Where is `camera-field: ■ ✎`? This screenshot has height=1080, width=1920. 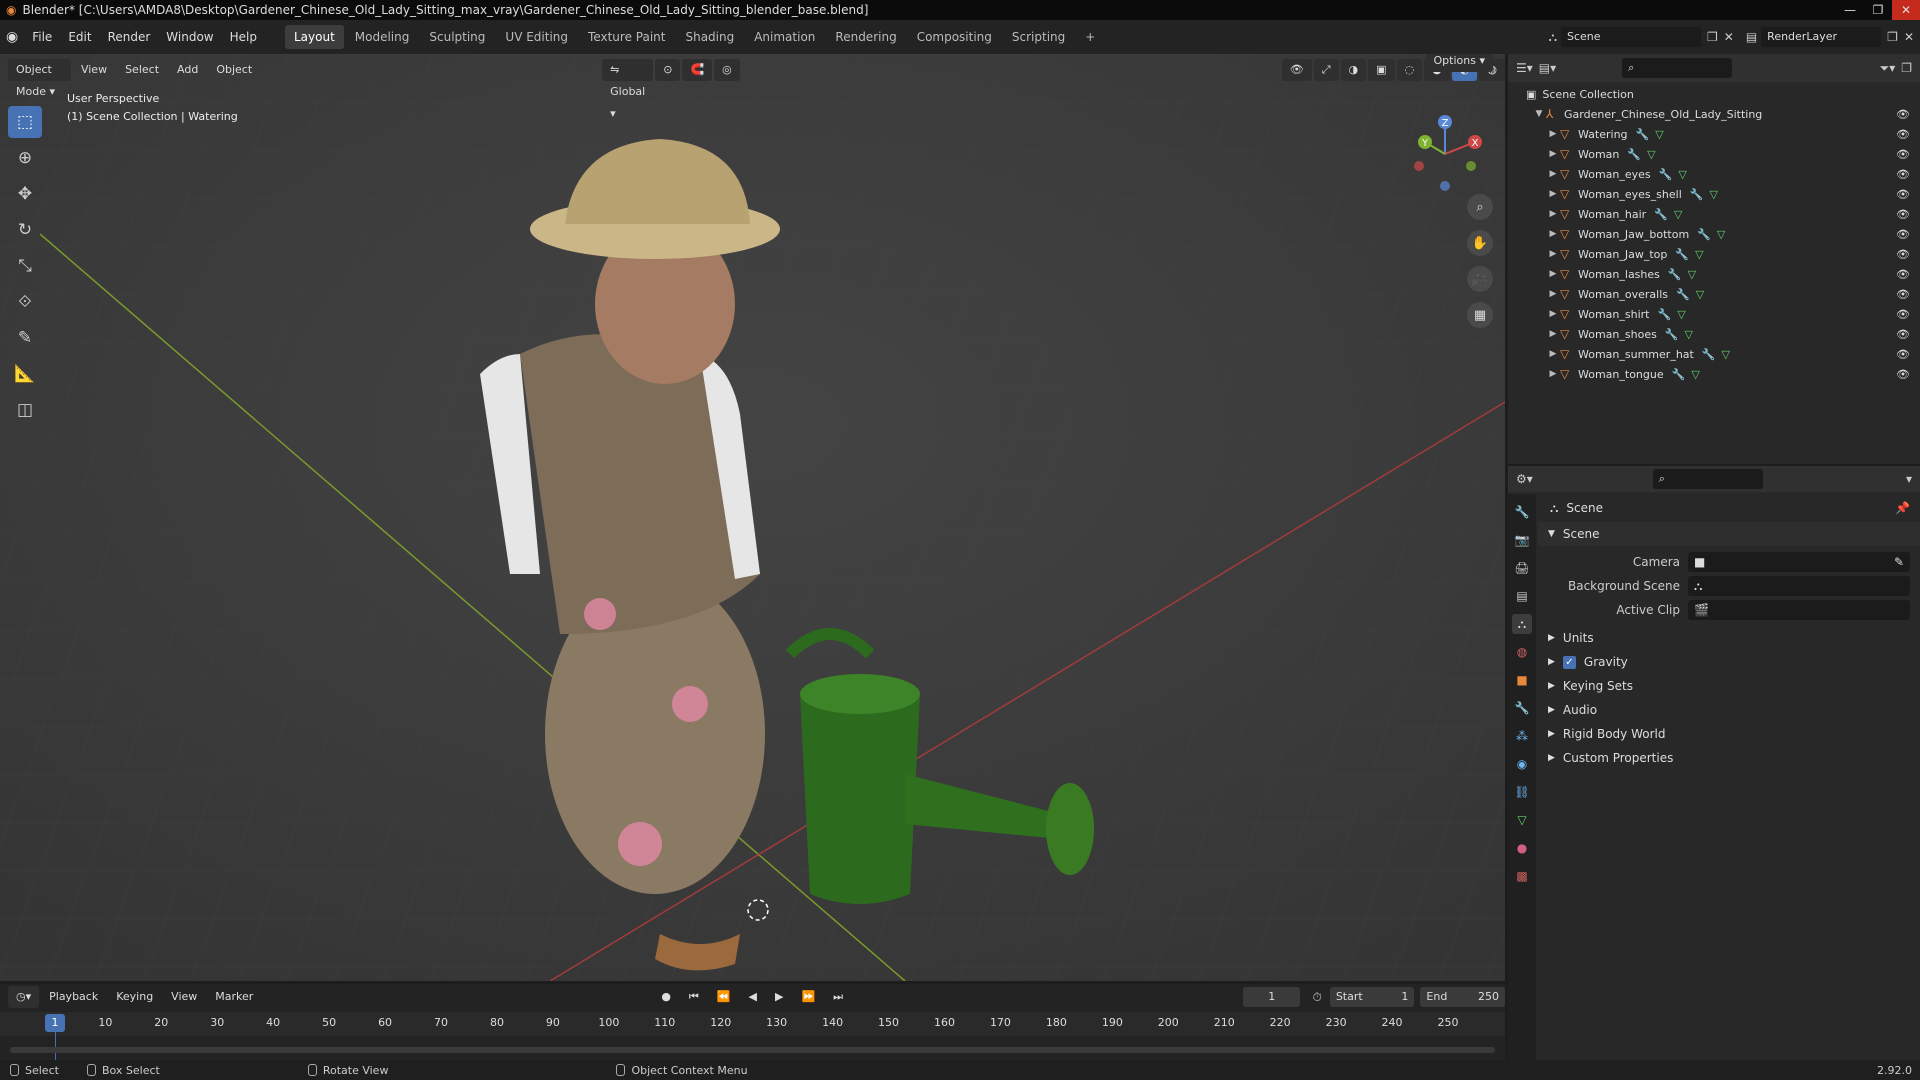 camera-field: ■ ✎ is located at coordinates (1799, 562).